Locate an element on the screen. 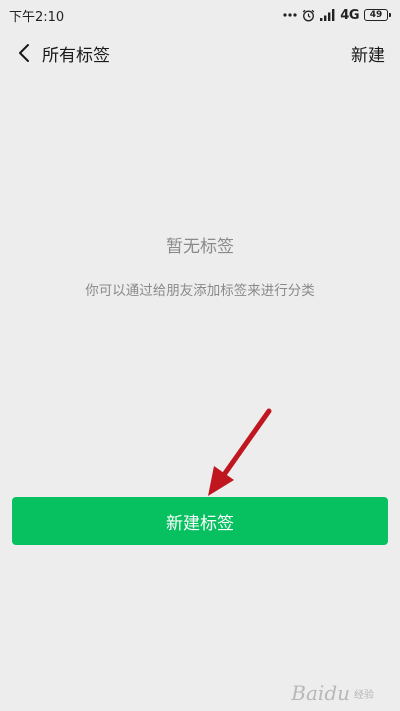 The image size is (400, 711). watermark-sub: 经验 is located at coordinates (364, 695).